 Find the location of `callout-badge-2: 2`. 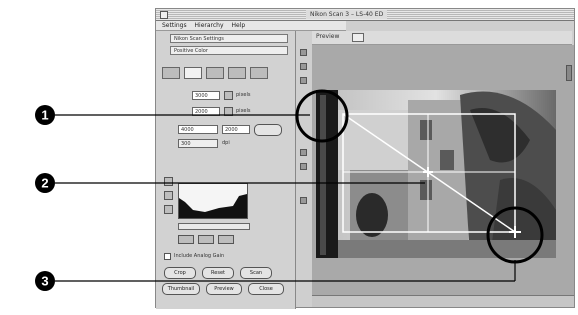

callout-badge-2: 2 is located at coordinates (45, 183).